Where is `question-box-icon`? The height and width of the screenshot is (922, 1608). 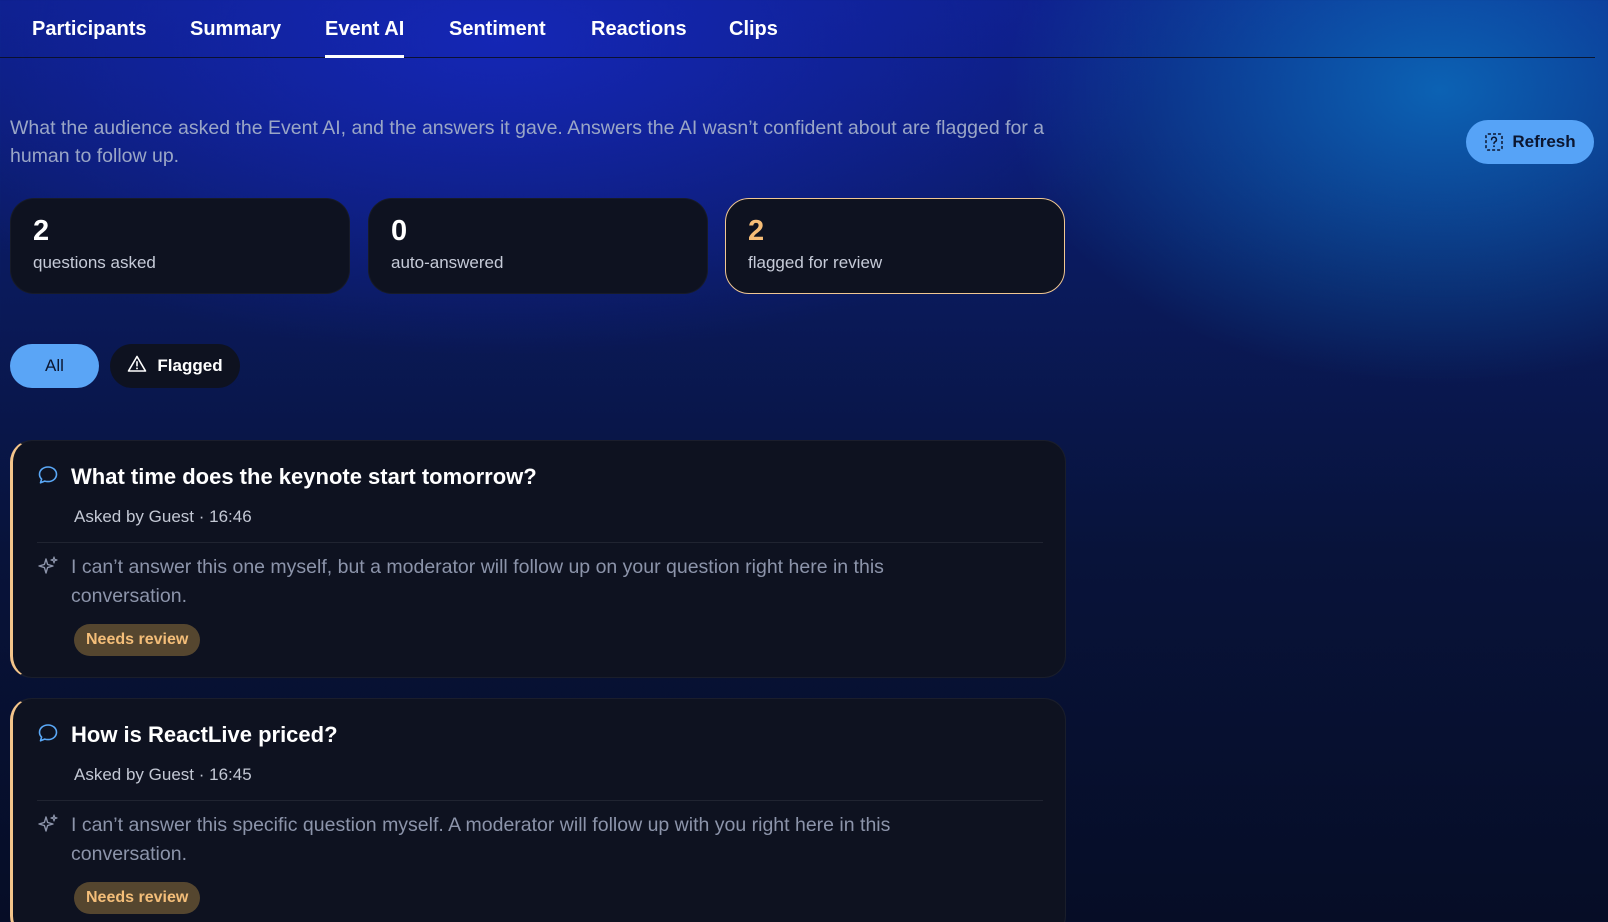 question-box-icon is located at coordinates (1494, 142).